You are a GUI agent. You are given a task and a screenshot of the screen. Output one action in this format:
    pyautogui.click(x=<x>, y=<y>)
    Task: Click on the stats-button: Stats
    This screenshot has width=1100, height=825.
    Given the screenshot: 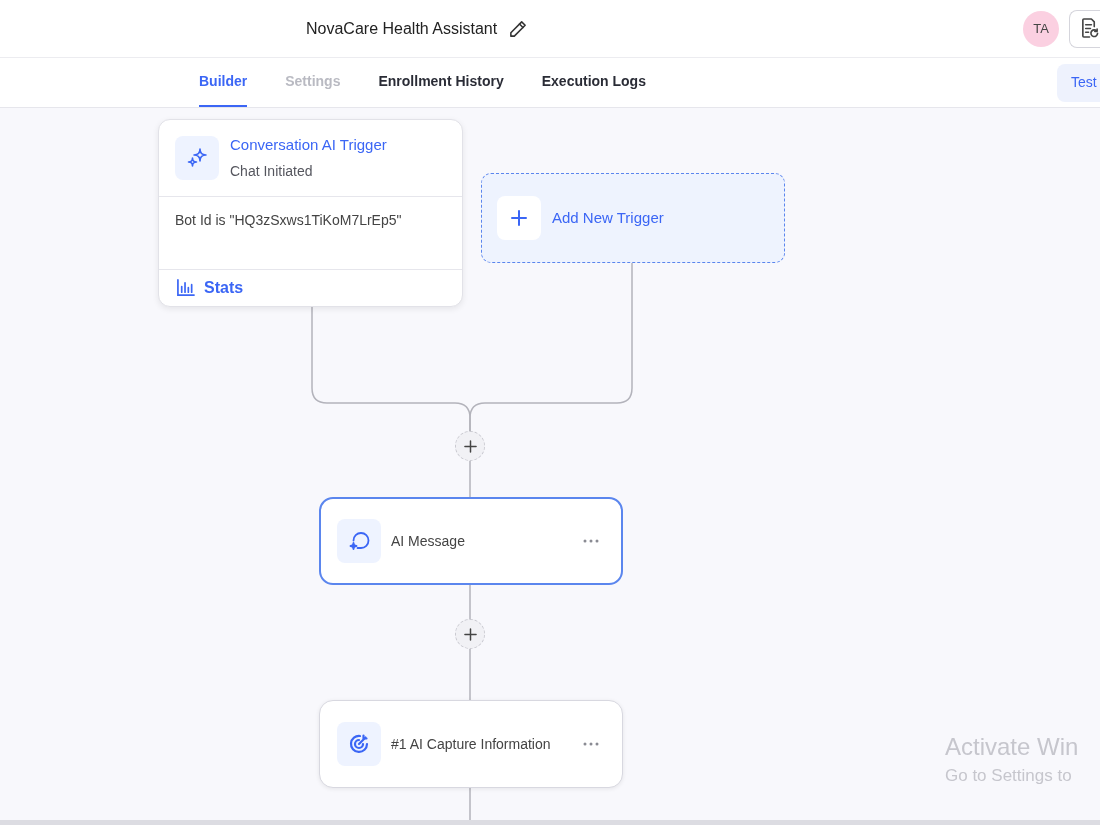 What is the action you would take?
    pyautogui.click(x=210, y=288)
    